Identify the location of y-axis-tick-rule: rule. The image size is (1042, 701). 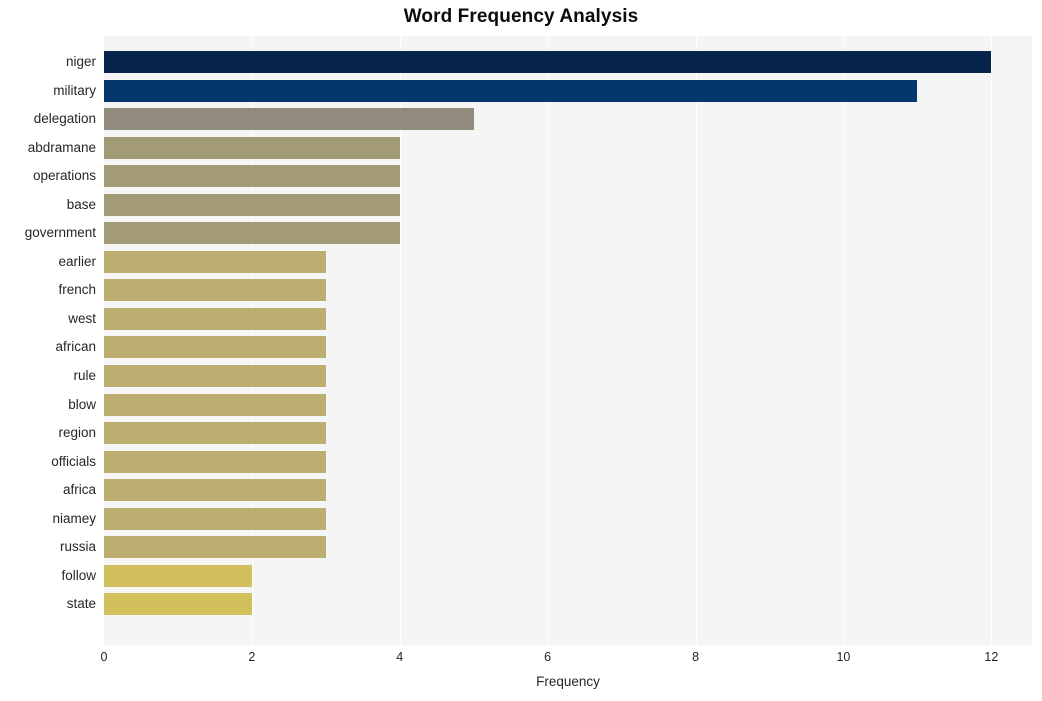
(84, 375).